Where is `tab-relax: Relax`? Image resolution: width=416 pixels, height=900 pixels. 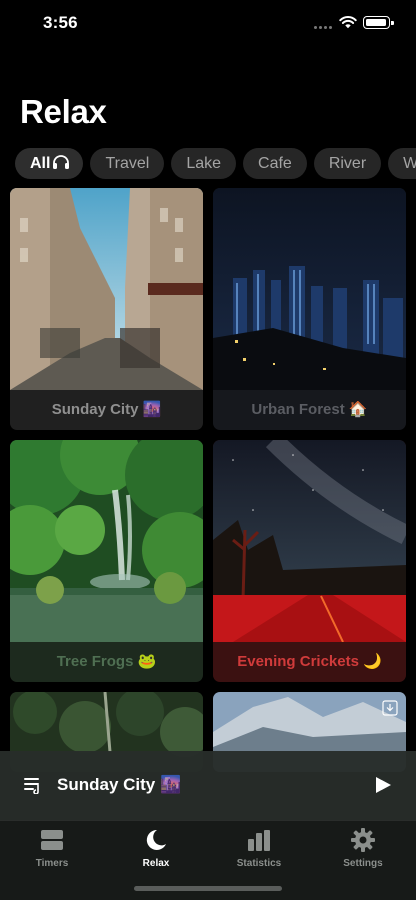
tab-relax: Relax is located at coordinates (156, 850).